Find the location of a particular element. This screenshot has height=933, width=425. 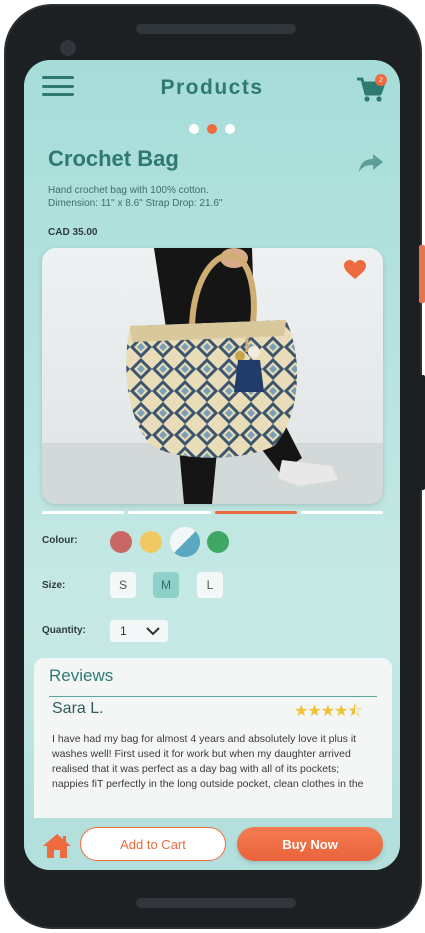

divider is located at coordinates (213, 696).